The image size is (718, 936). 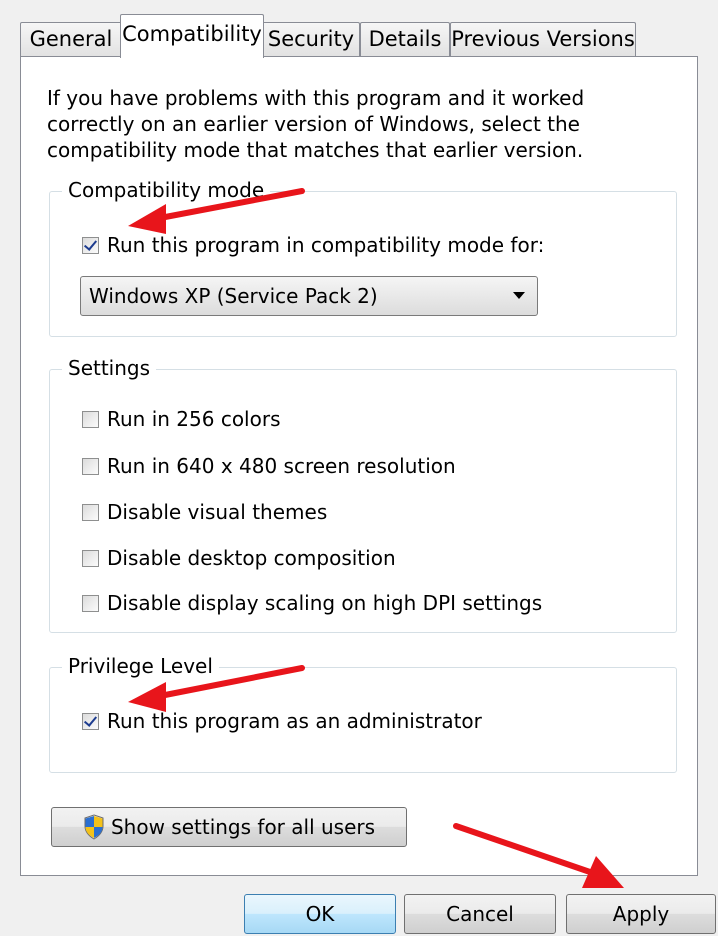 I want to click on tab-security: Security, so click(x=311, y=39).